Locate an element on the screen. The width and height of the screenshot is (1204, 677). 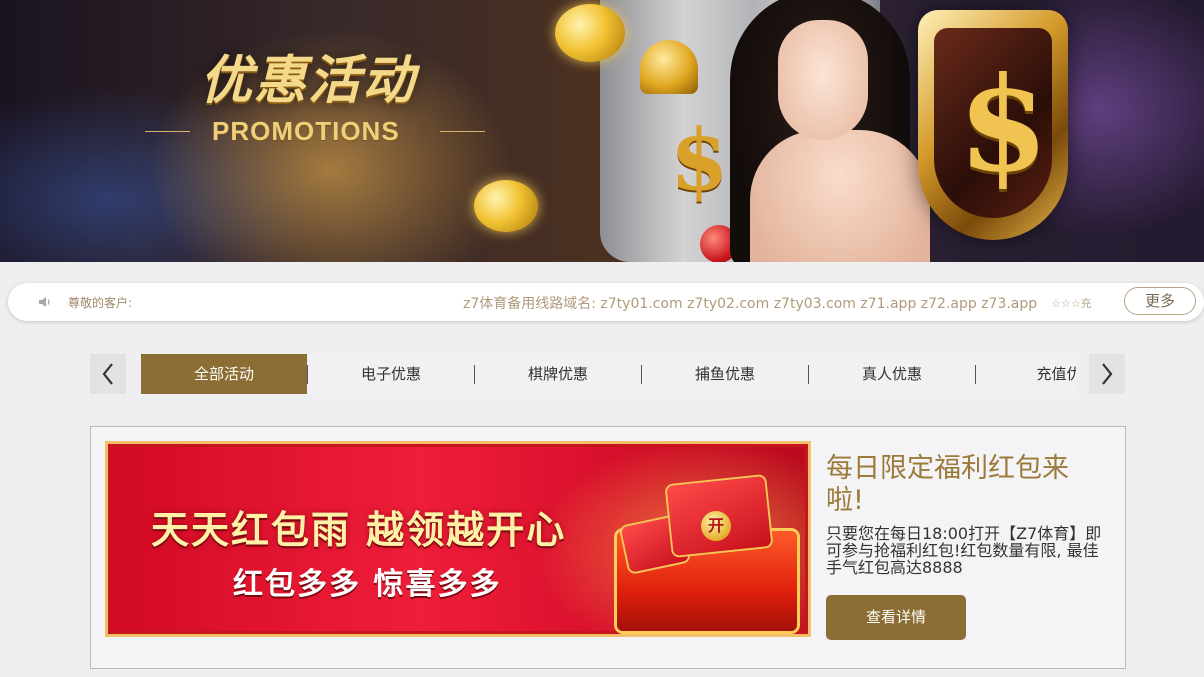
open-badge: 开 is located at coordinates (716, 526).